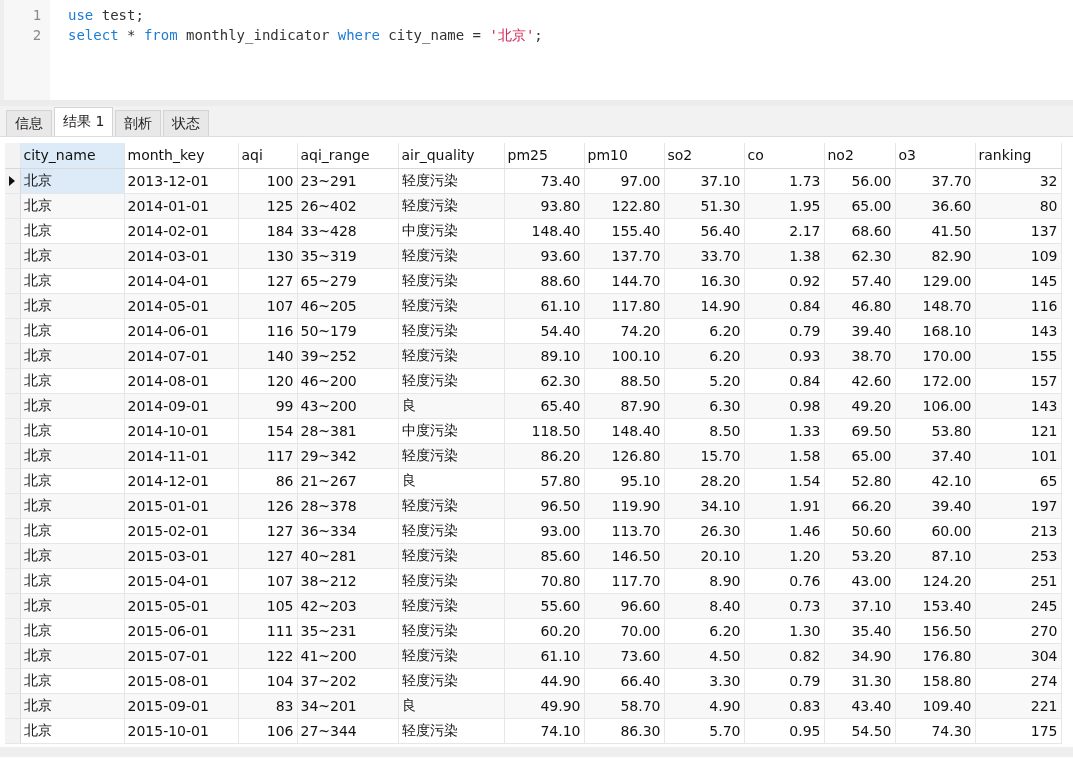 Image resolution: width=1073 pixels, height=758 pixels. Describe the element at coordinates (72, 155) in the screenshot. I see `column-header: city_name` at that location.